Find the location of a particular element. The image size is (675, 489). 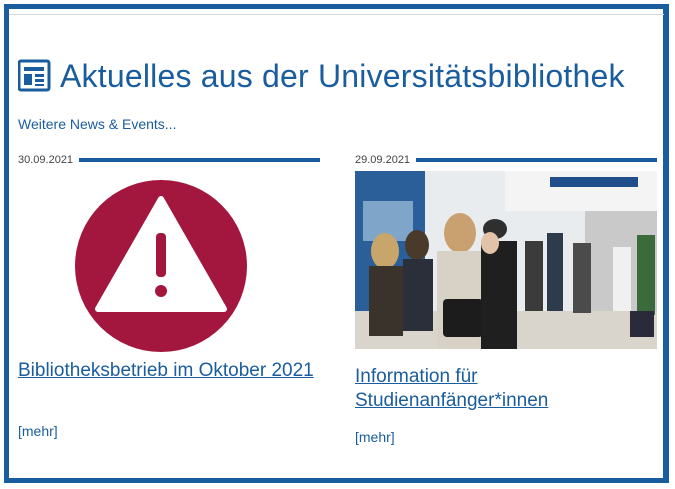

news-image-link is located at coordinates (161, 266).